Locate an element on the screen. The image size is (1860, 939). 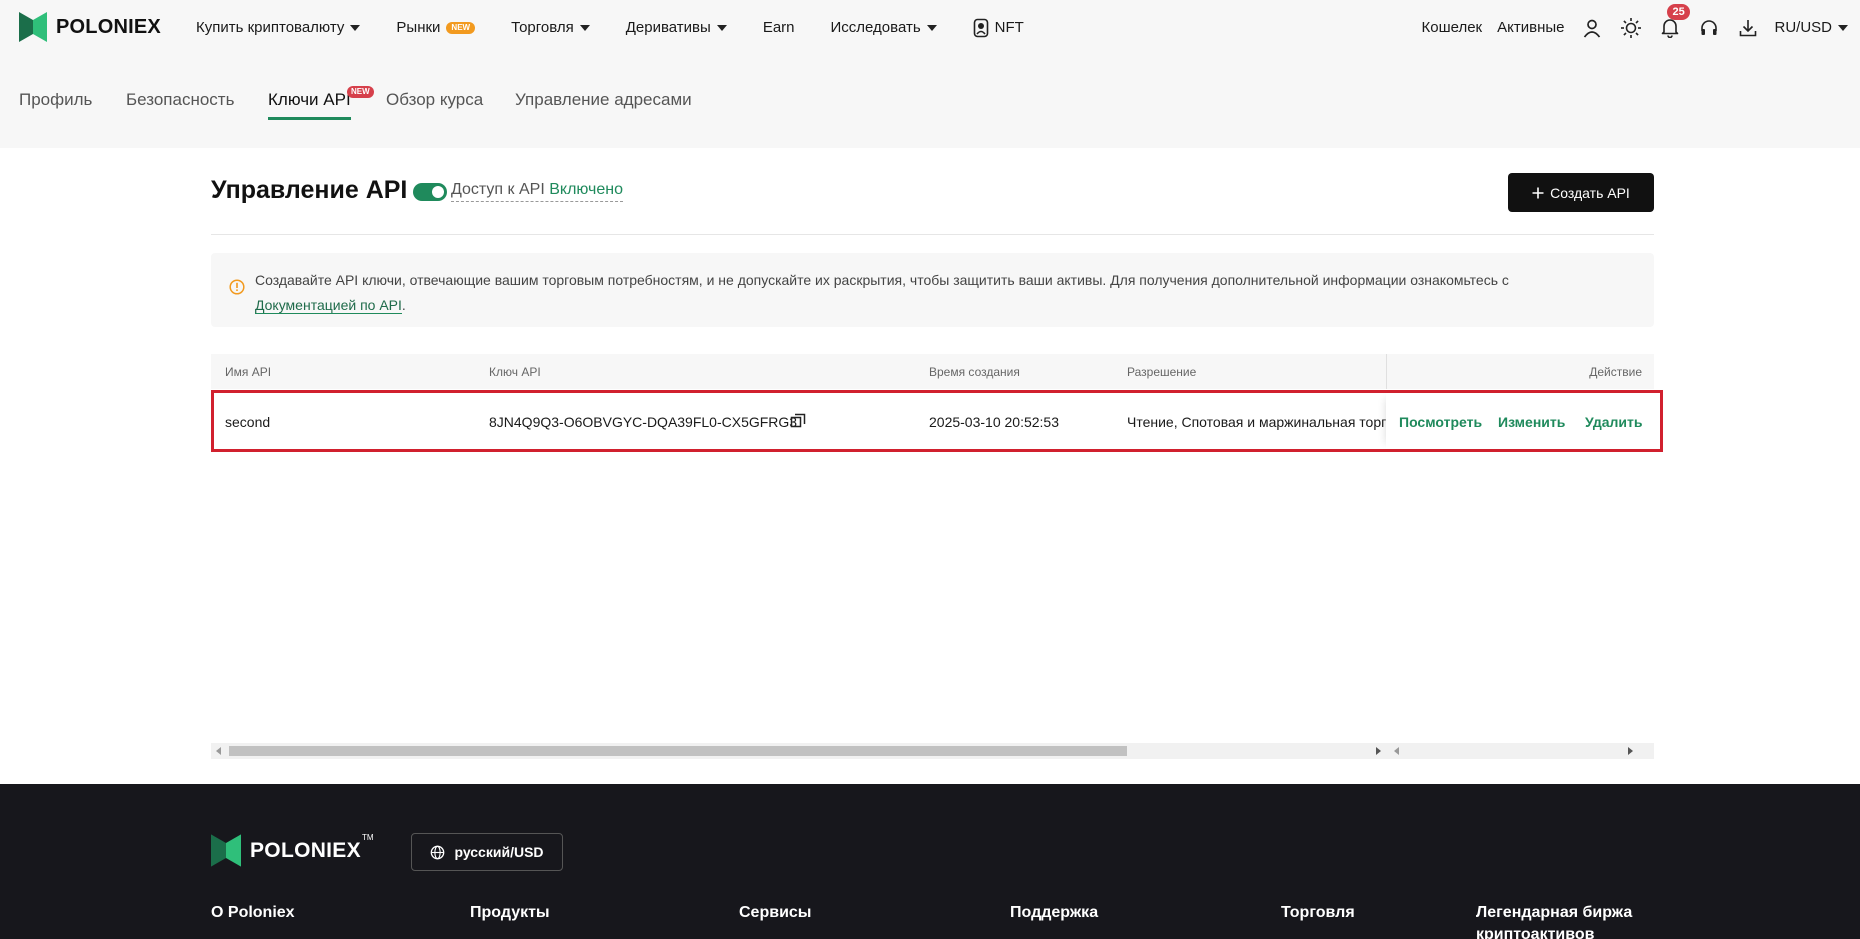
column-header-key: Ключ API is located at coordinates (515, 372).